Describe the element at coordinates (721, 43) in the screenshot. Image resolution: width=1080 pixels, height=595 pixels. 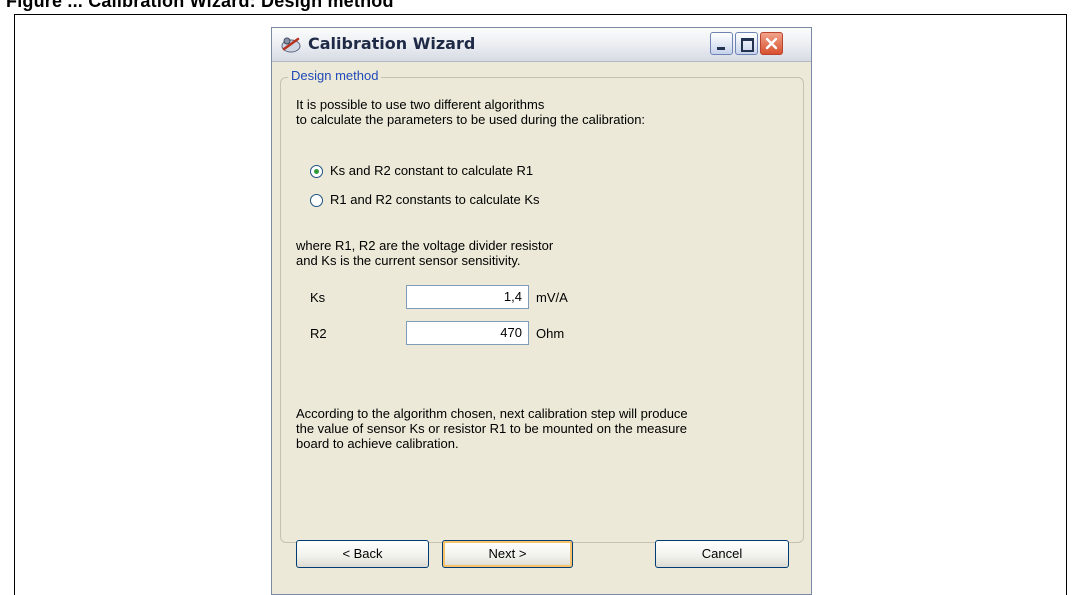
I see `minimize-icon` at that location.